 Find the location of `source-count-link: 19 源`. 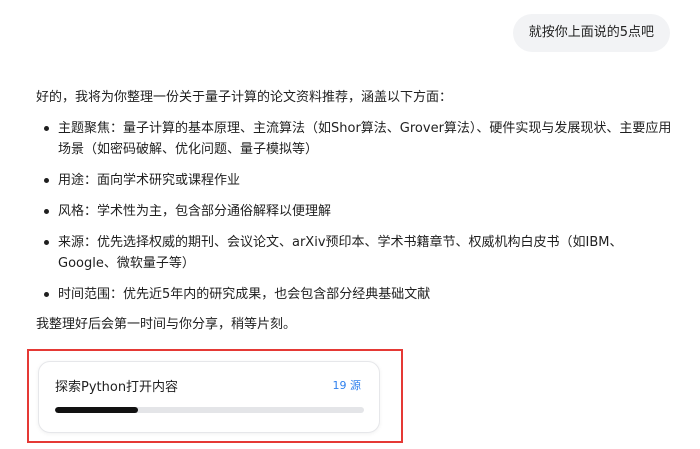

source-count-link: 19 源 is located at coordinates (347, 385).